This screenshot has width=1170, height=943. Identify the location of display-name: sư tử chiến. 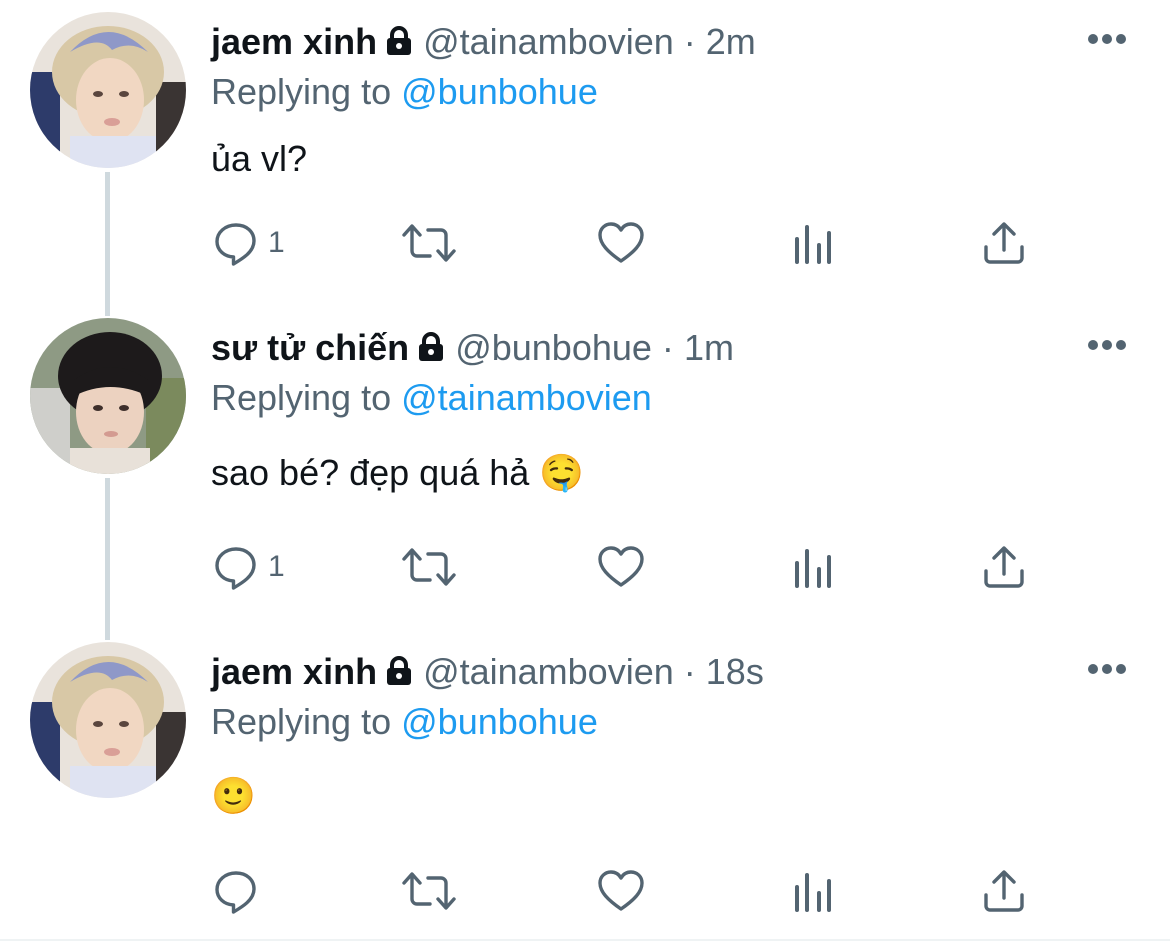
(310, 347).